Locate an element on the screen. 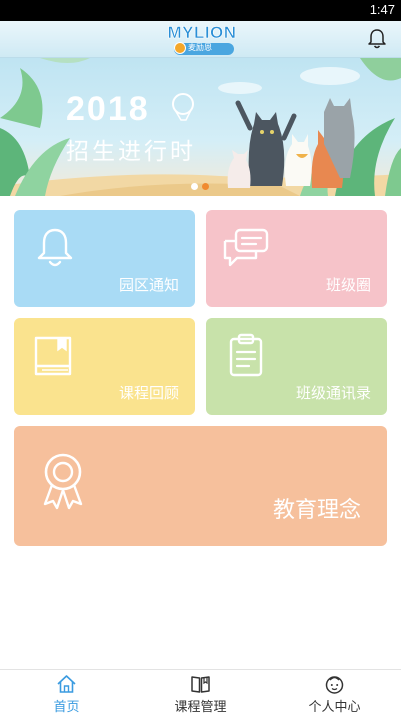 This screenshot has width=401, height=713. tab-personal-center: 个人中心 is located at coordinates (334, 691).